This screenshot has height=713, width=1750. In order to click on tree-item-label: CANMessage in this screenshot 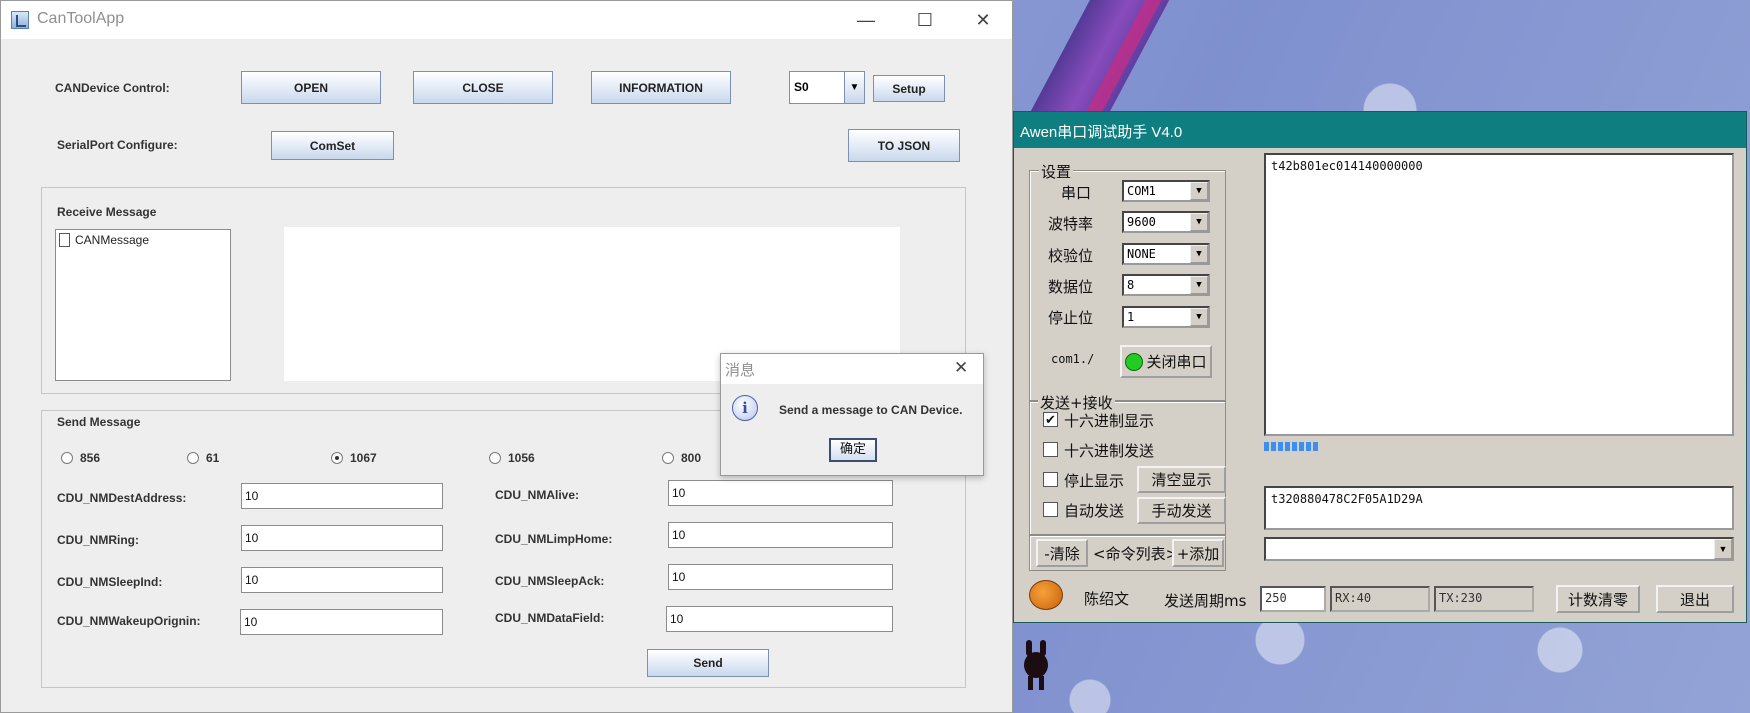, I will do `click(112, 240)`.